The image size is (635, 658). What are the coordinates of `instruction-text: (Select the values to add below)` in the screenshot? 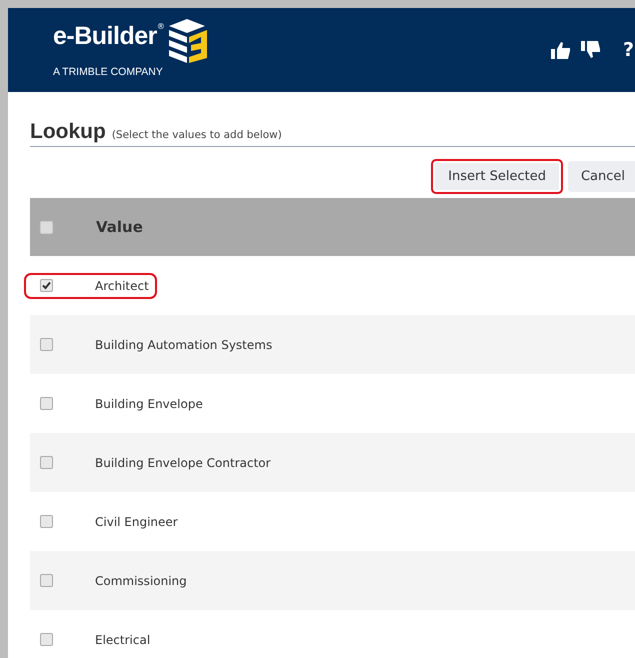 It's located at (197, 135).